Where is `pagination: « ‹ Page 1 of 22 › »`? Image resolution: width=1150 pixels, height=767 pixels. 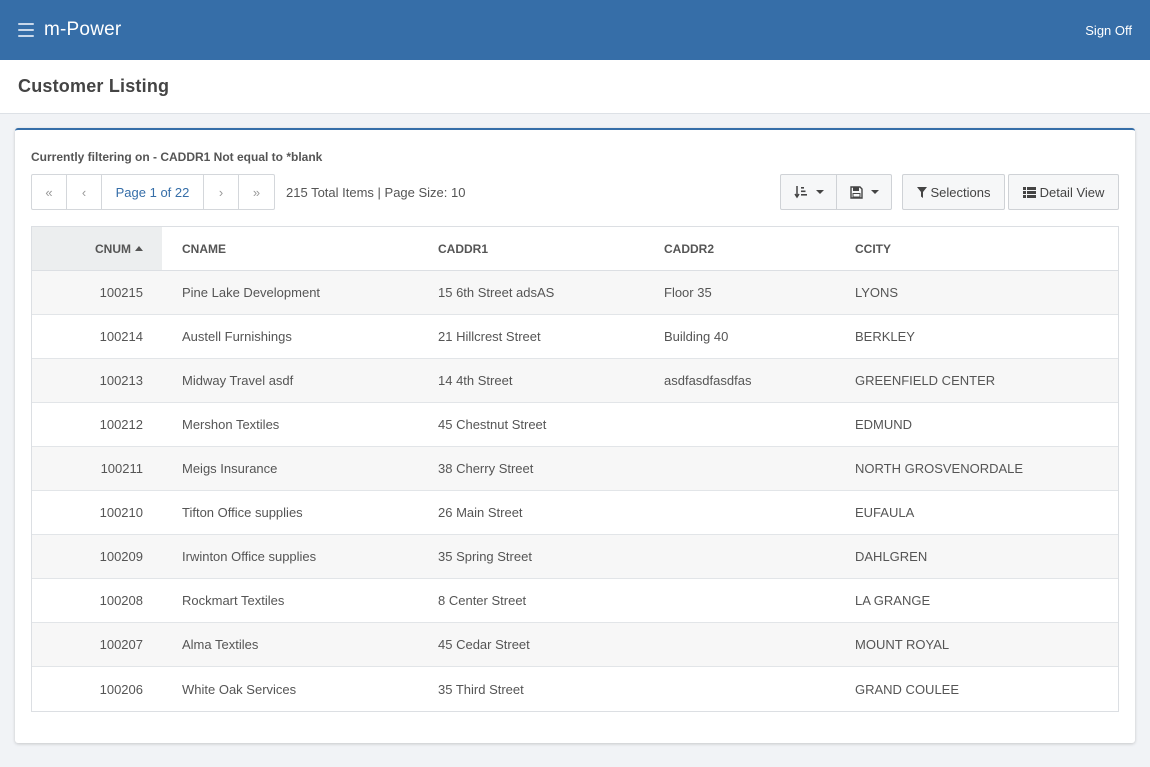
pagination: « ‹ Page 1 of 22 › » is located at coordinates (153, 192).